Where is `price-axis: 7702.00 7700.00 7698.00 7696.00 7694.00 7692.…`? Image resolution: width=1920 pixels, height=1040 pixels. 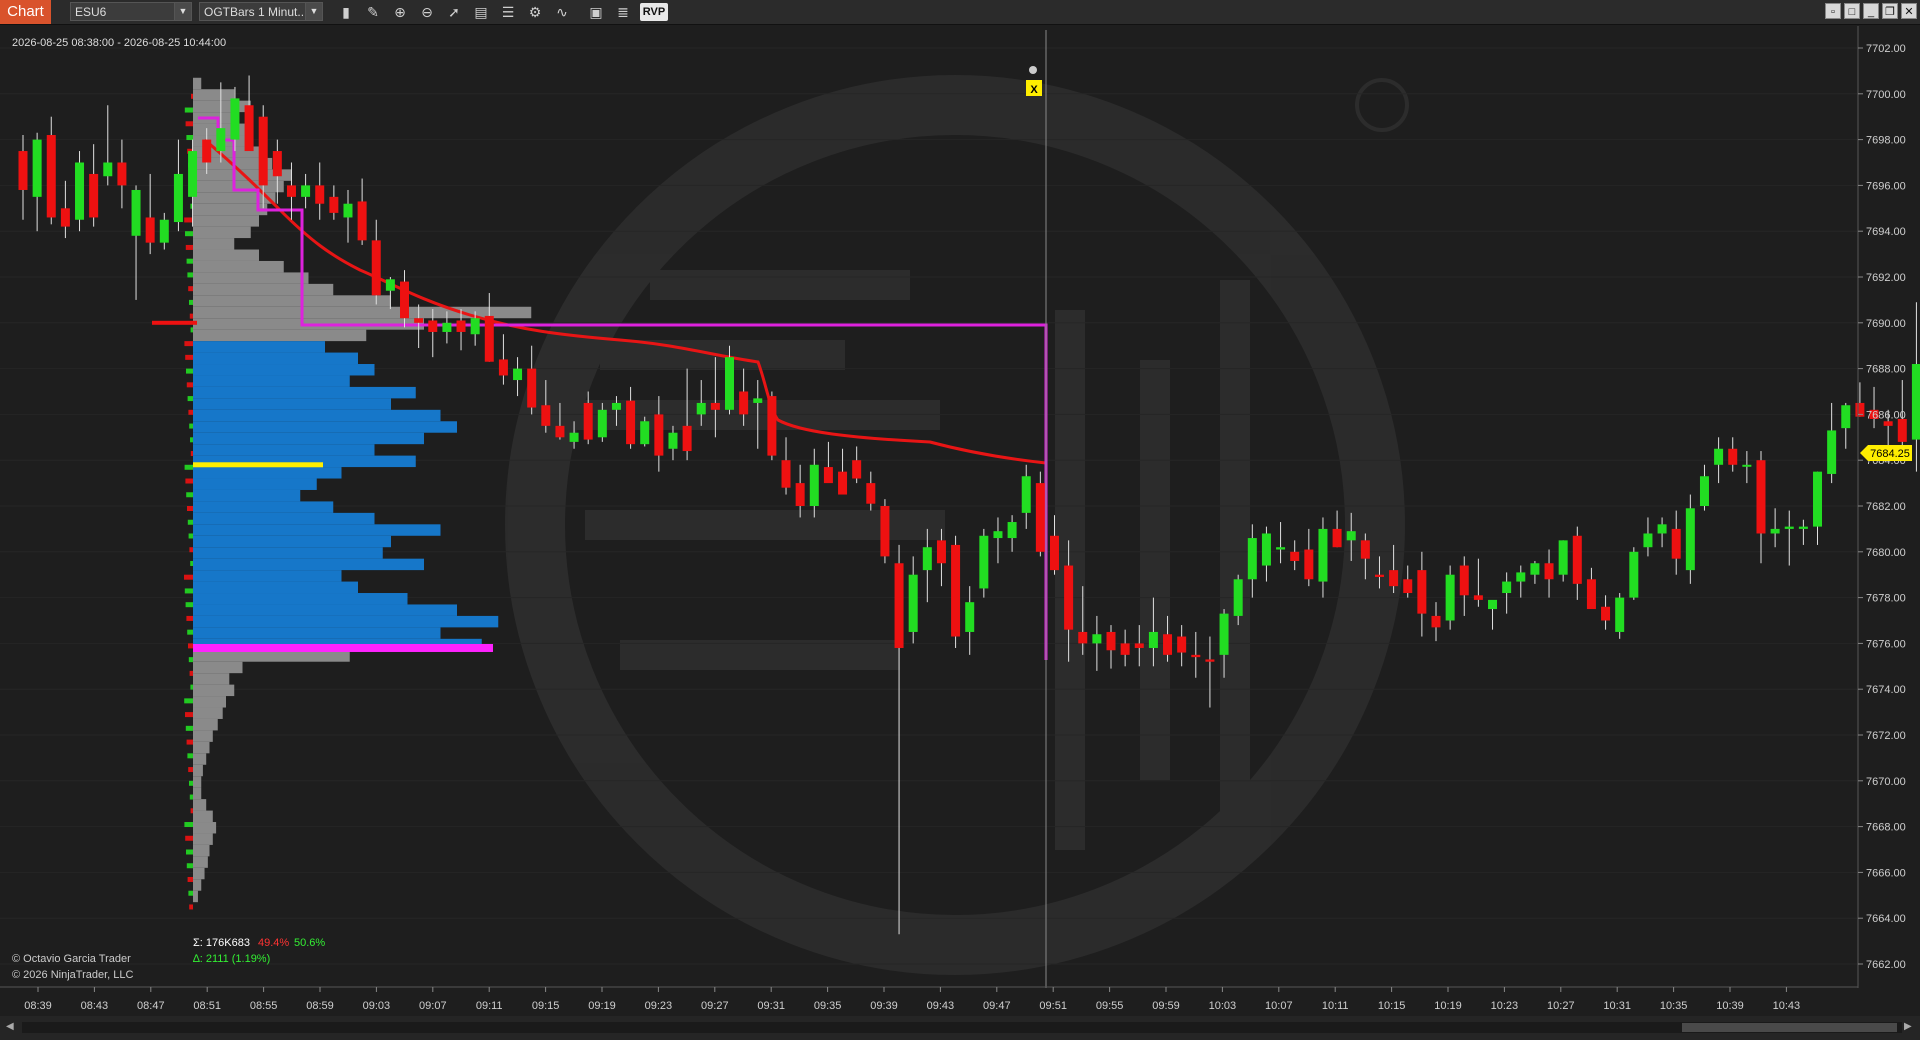 price-axis: 7702.00 7700.00 7698.00 7696.00 7694.00 7692.… is located at coordinates (1882, 507).